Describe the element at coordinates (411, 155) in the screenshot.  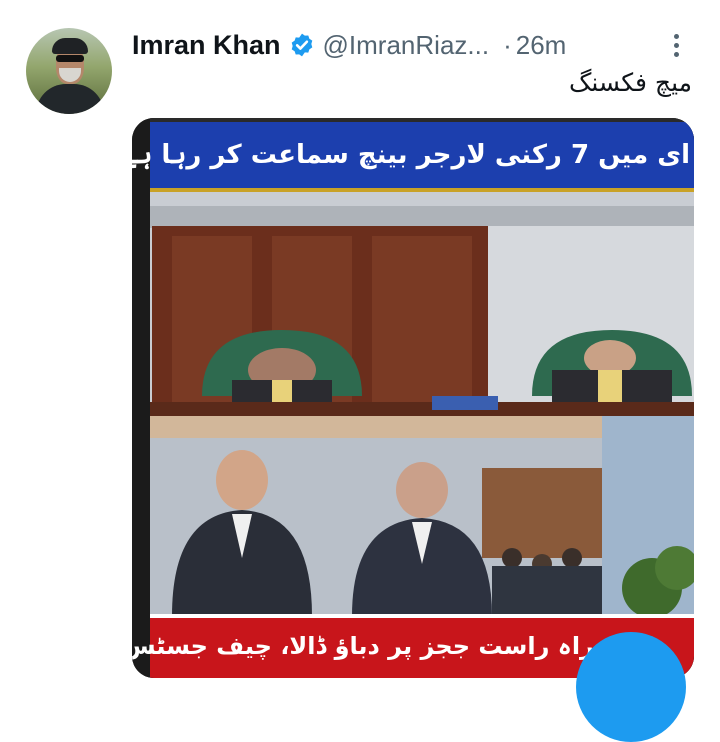
I see `ticker-top-text: ای میں 7 رکنی لارجر بینچ سماعت کر رہا ہے` at that location.